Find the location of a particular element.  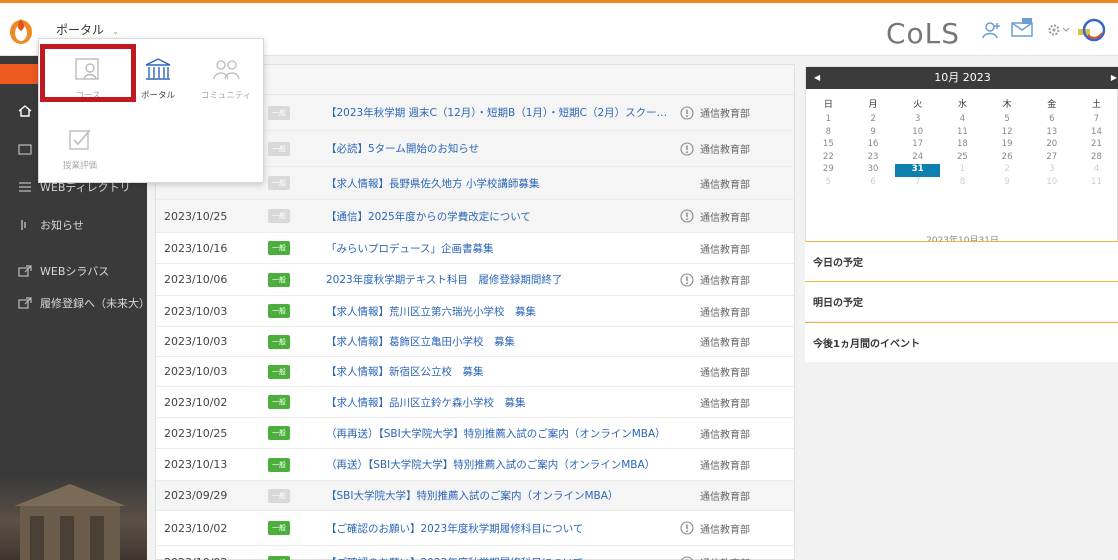

calendar-prev-icon: ◀ is located at coordinates (817, 78).